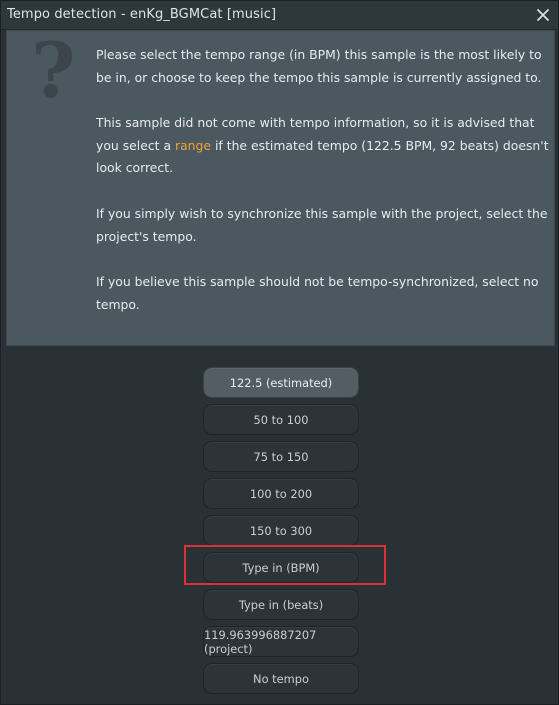 The image size is (559, 705). I want to click on range-50-100-button: 50 to 100, so click(281, 419).